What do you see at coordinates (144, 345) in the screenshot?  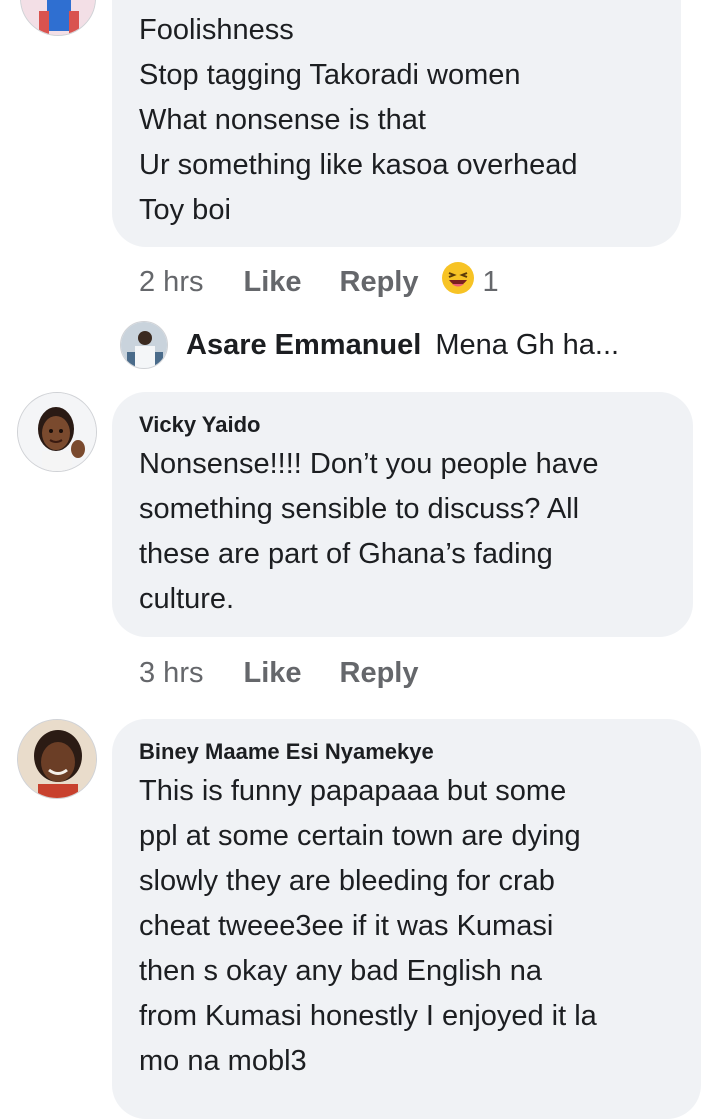 I see `reply-author-avatar` at bounding box center [144, 345].